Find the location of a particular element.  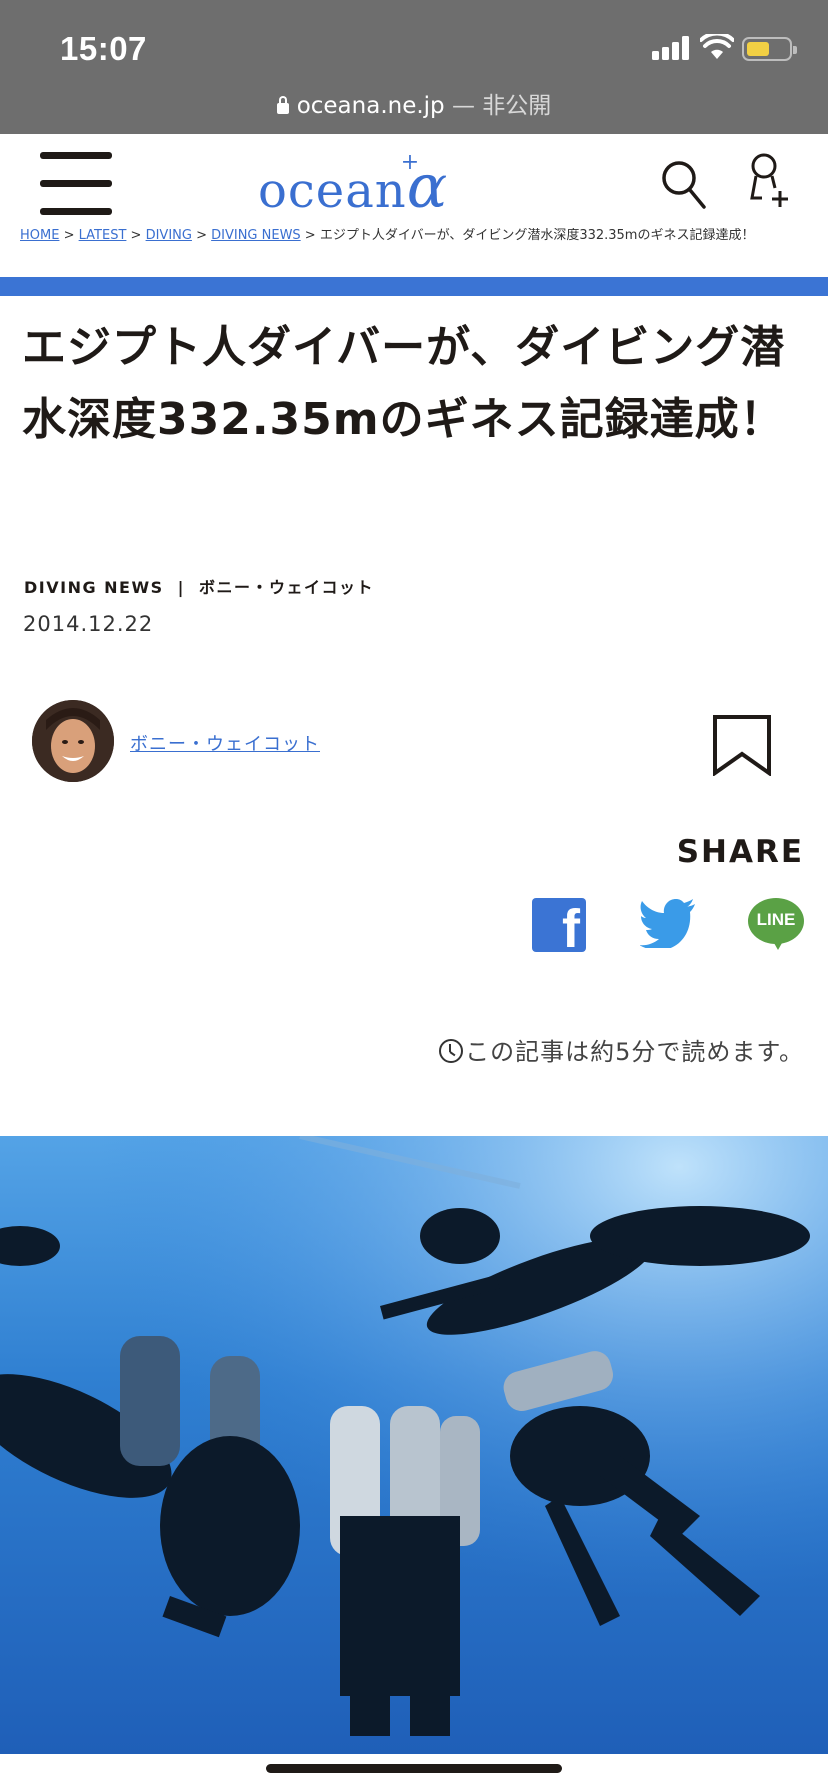

author-link: ボニー・ウェイコット is located at coordinates (225, 743).